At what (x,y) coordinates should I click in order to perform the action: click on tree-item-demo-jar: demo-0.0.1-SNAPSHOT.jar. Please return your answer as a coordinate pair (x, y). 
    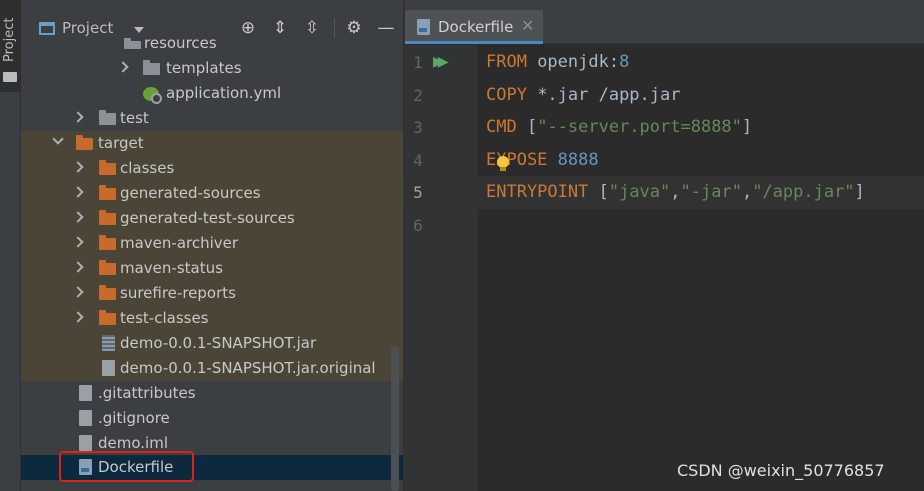
    Looking at the image, I should click on (212, 343).